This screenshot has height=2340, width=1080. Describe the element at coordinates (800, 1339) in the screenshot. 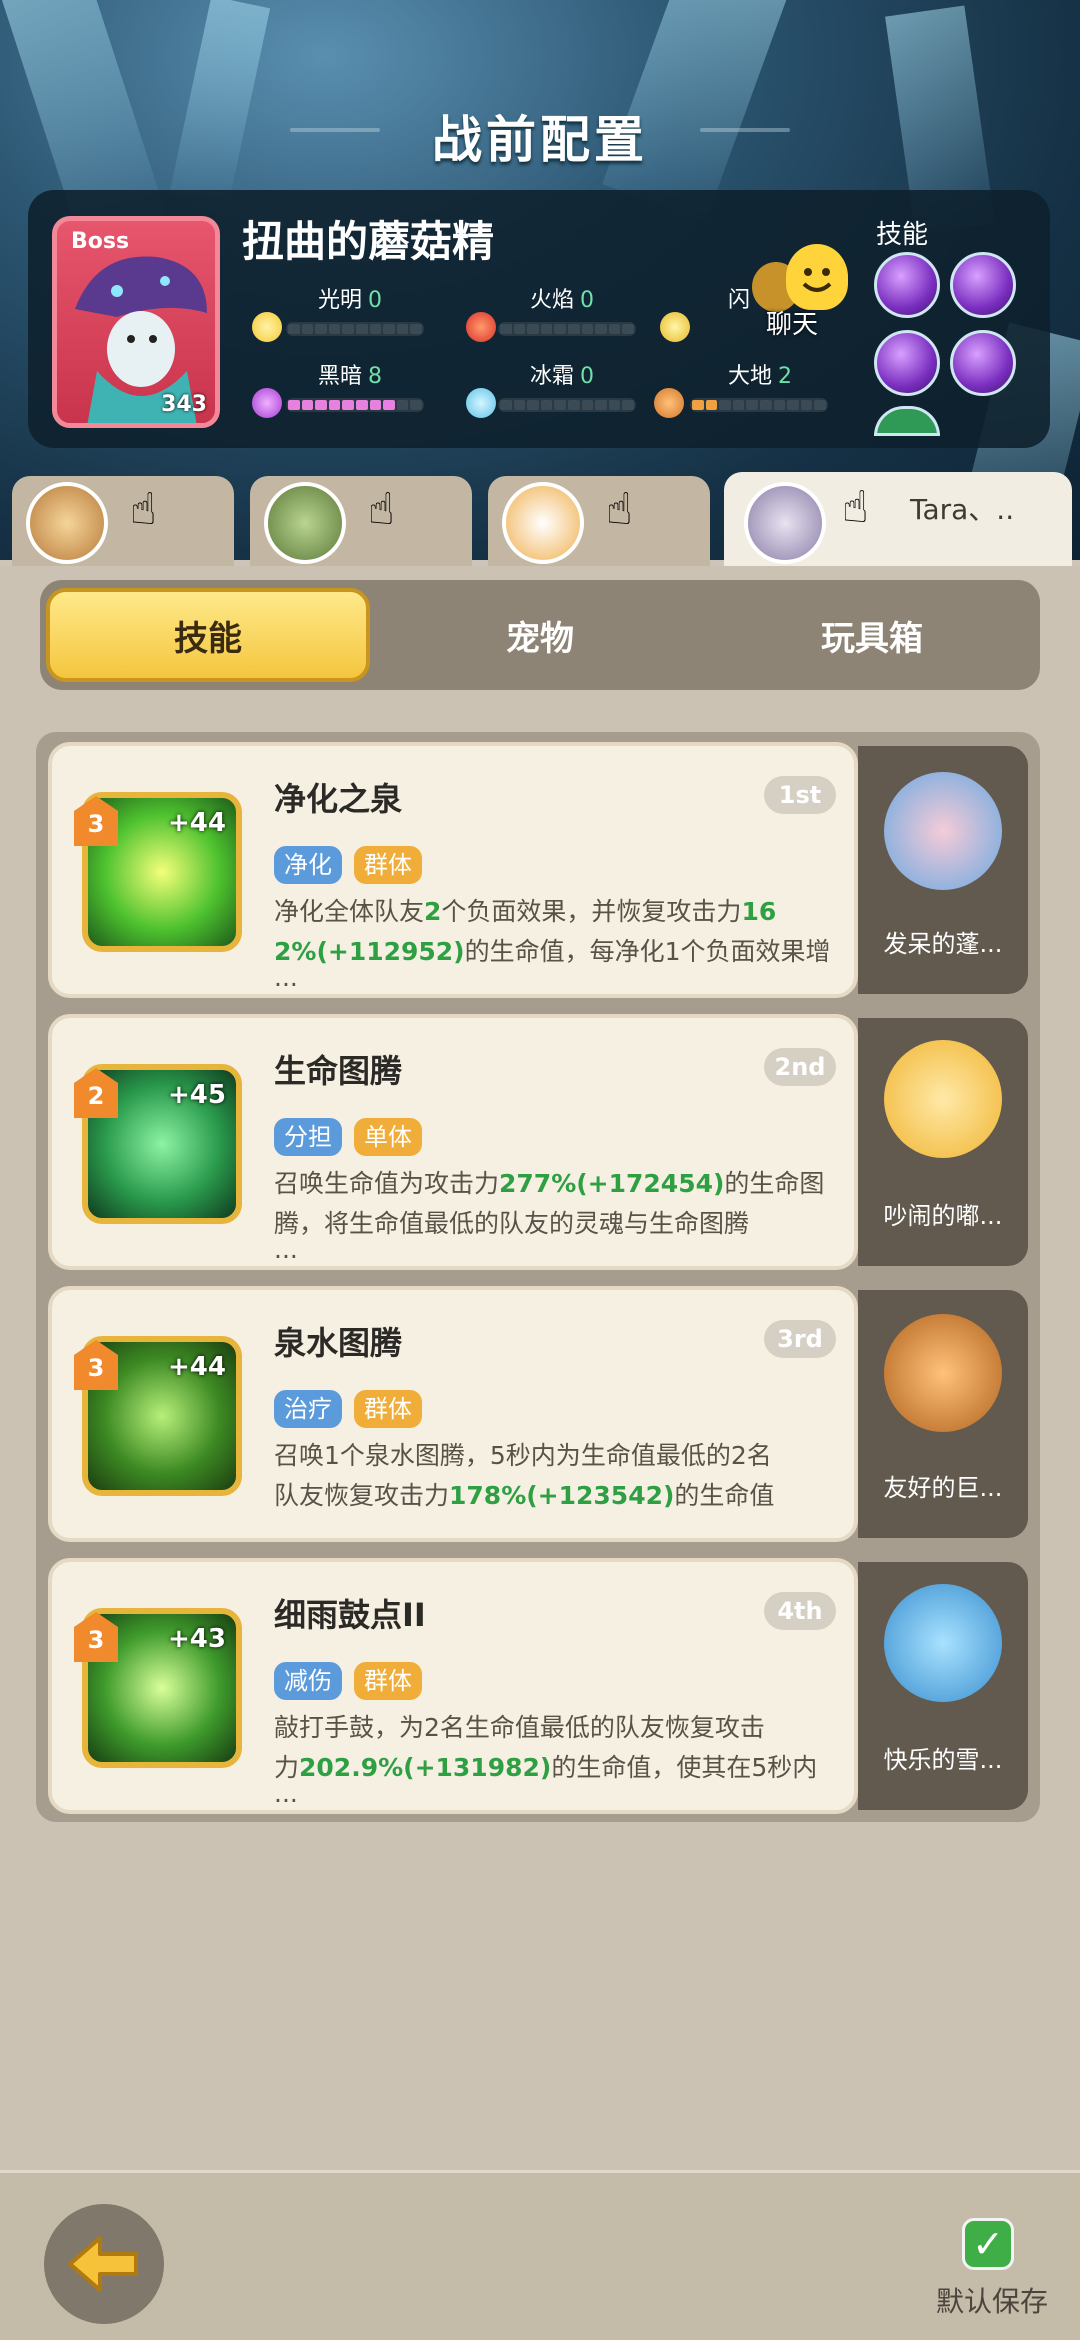

I see `skill-3-rank: 3rd` at that location.